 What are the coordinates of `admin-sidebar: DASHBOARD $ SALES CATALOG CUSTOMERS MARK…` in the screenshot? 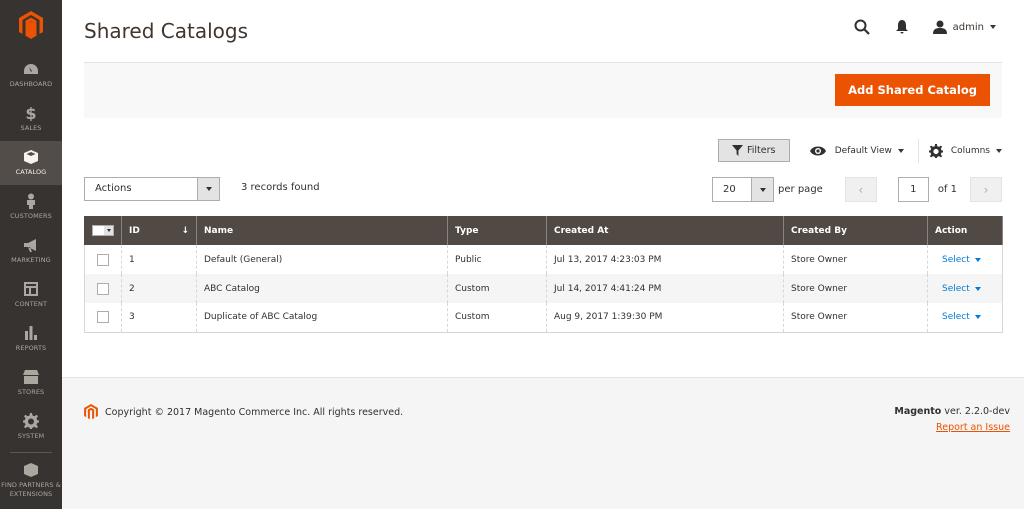 It's located at (31, 254).